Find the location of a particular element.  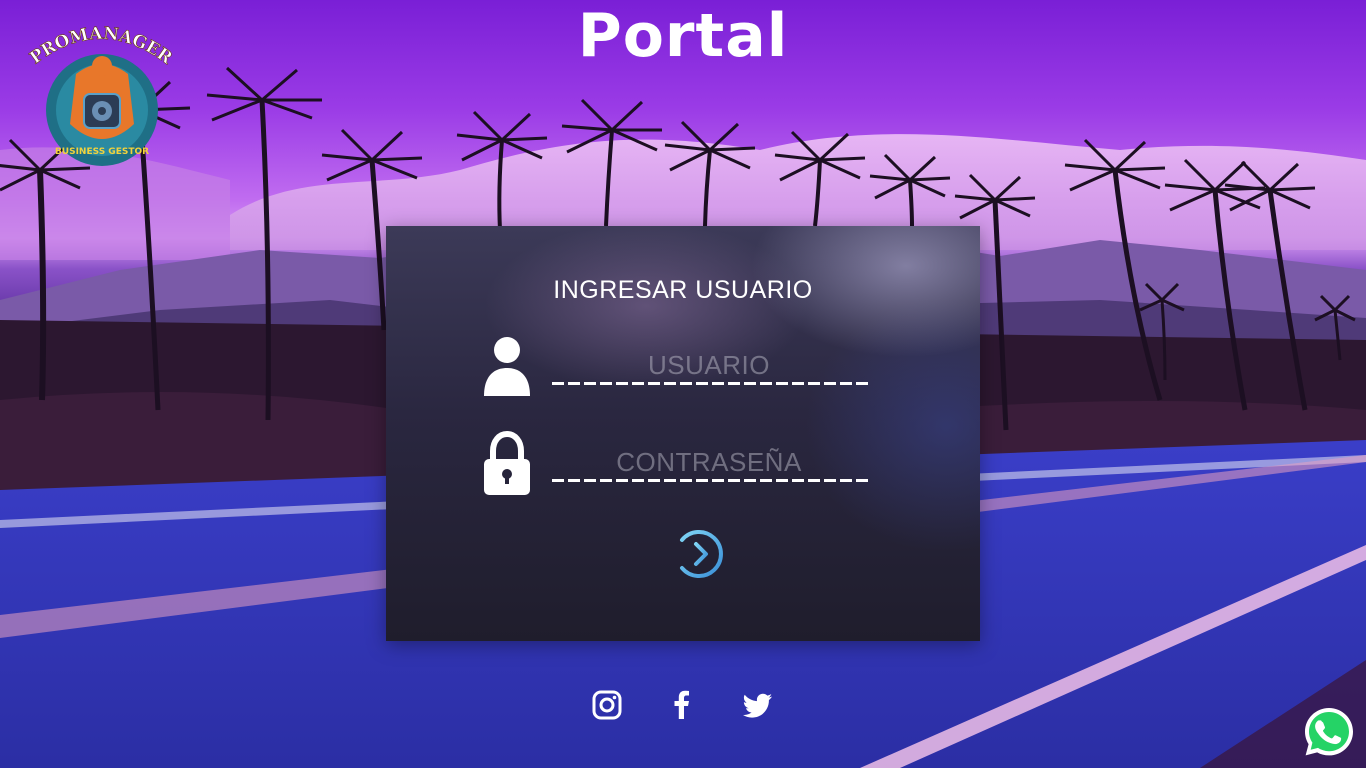

username-field is located at coordinates (682, 369).